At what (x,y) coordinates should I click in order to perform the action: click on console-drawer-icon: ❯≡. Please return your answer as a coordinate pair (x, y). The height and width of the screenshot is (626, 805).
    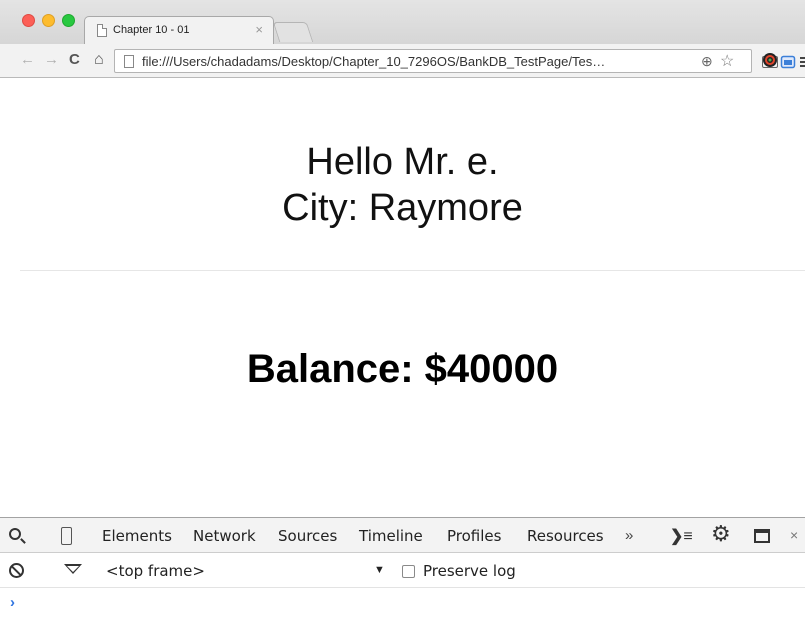
    Looking at the image, I should click on (681, 536).